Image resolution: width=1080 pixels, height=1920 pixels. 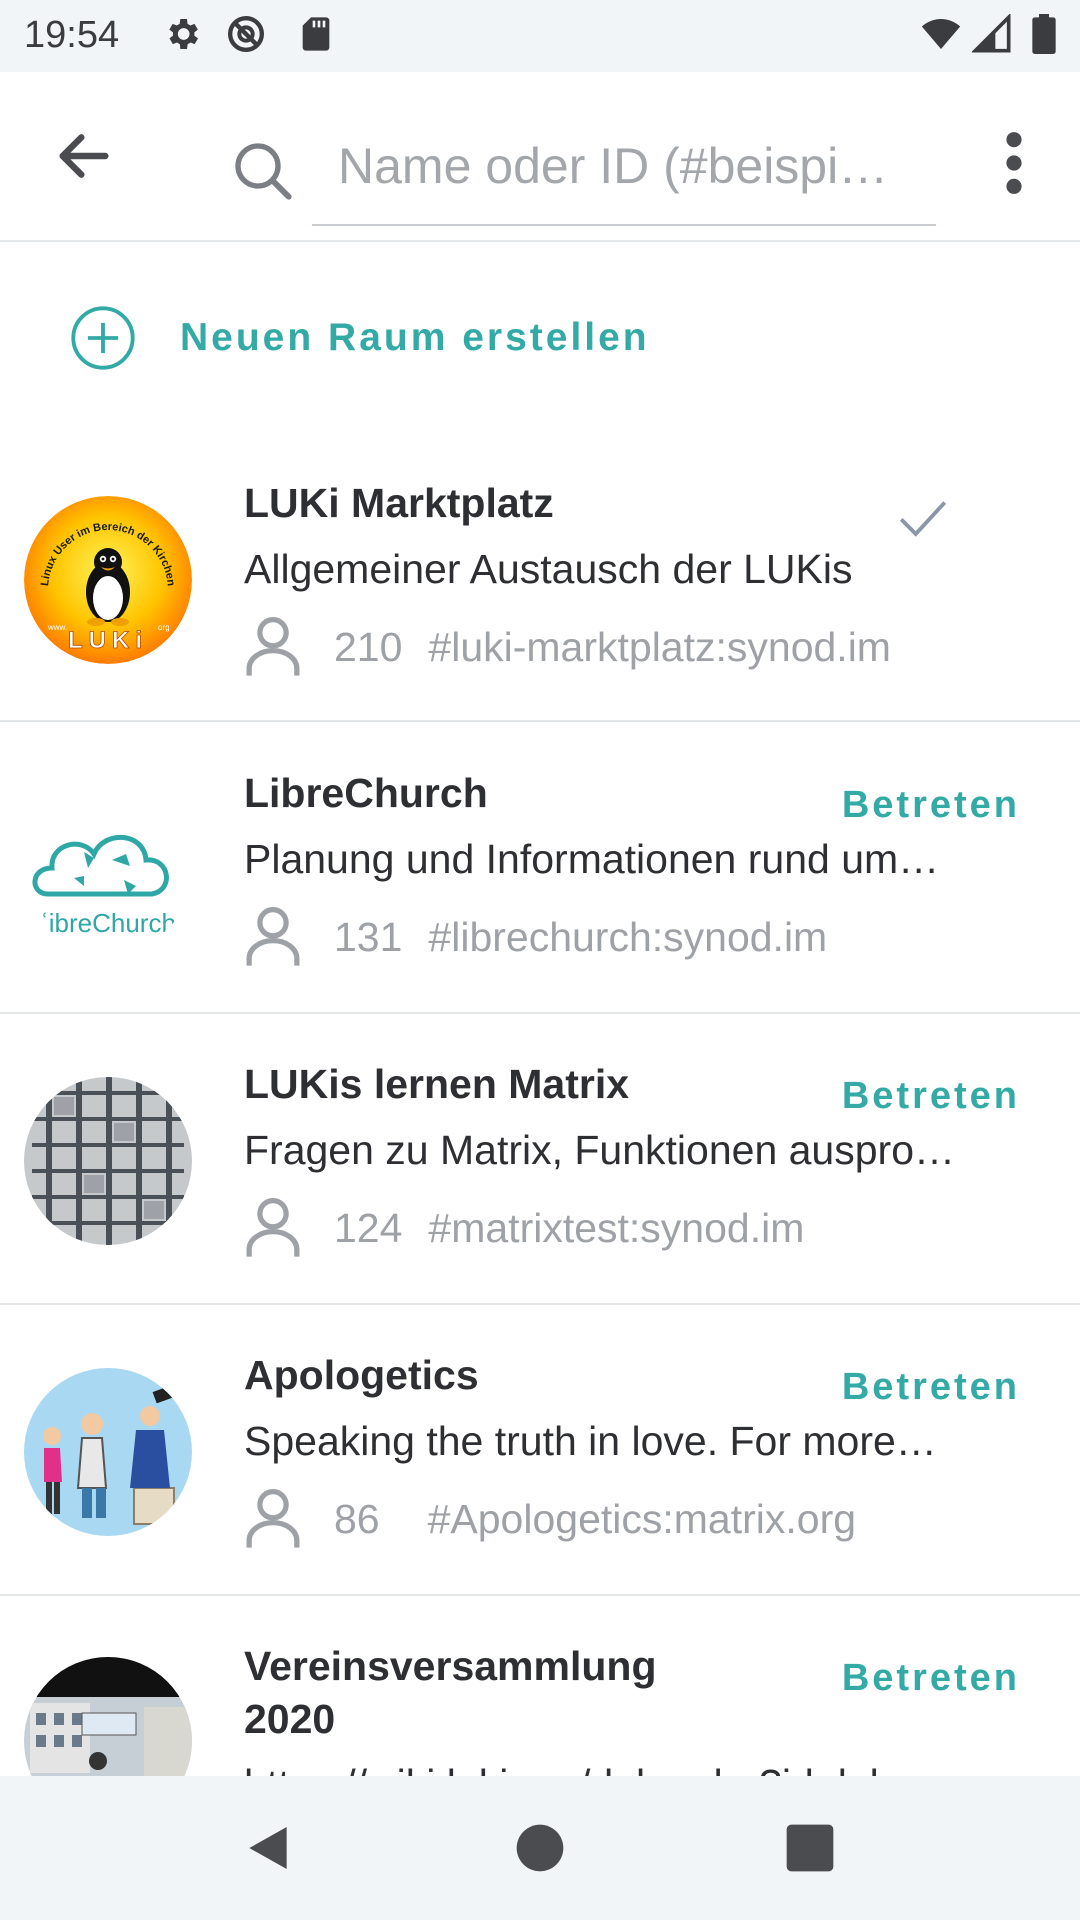 I want to click on building-photo, so click(x=108, y=1161).